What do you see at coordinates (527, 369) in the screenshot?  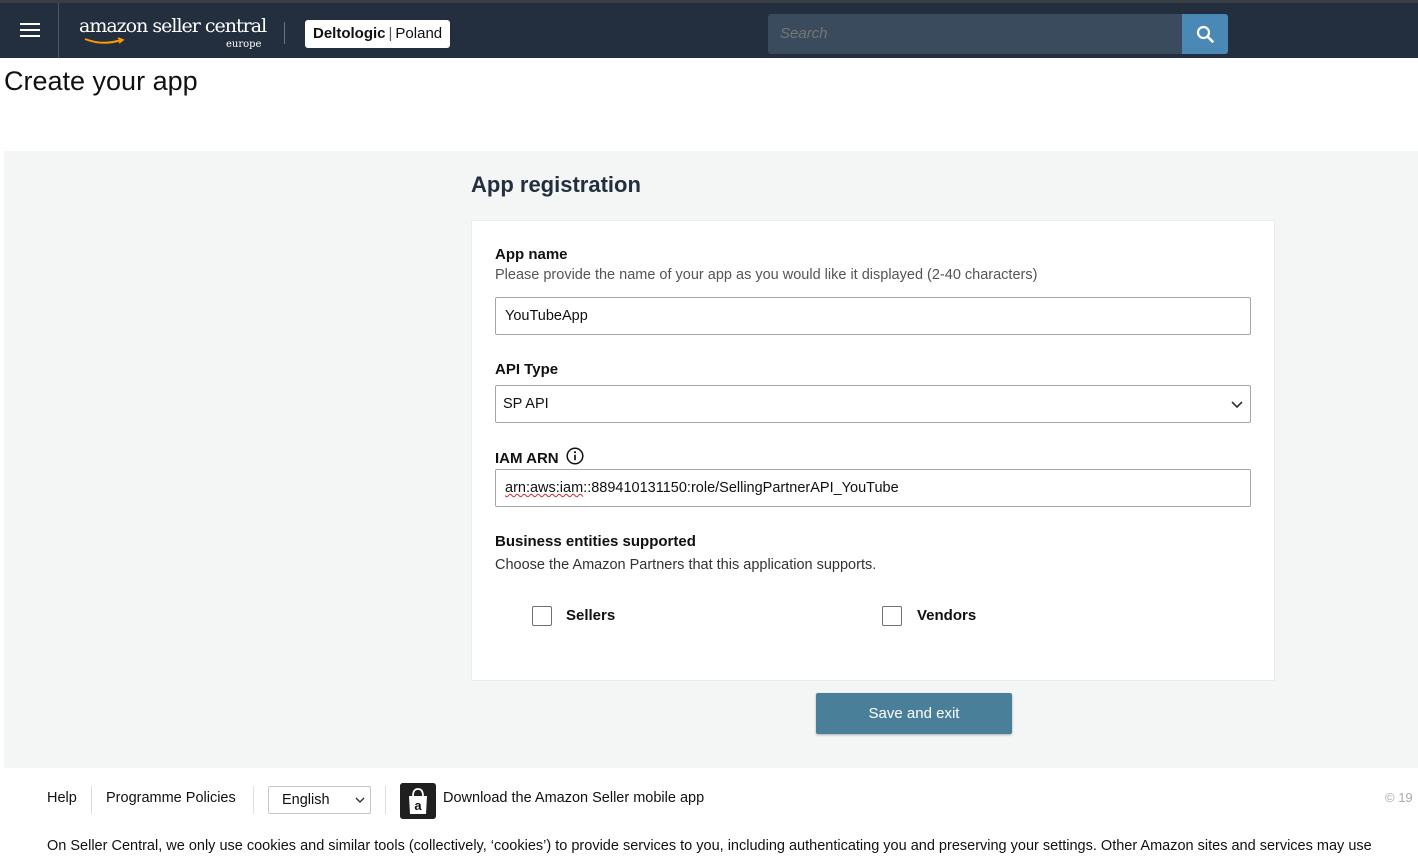 I see `api-type-label: API Type` at bounding box center [527, 369].